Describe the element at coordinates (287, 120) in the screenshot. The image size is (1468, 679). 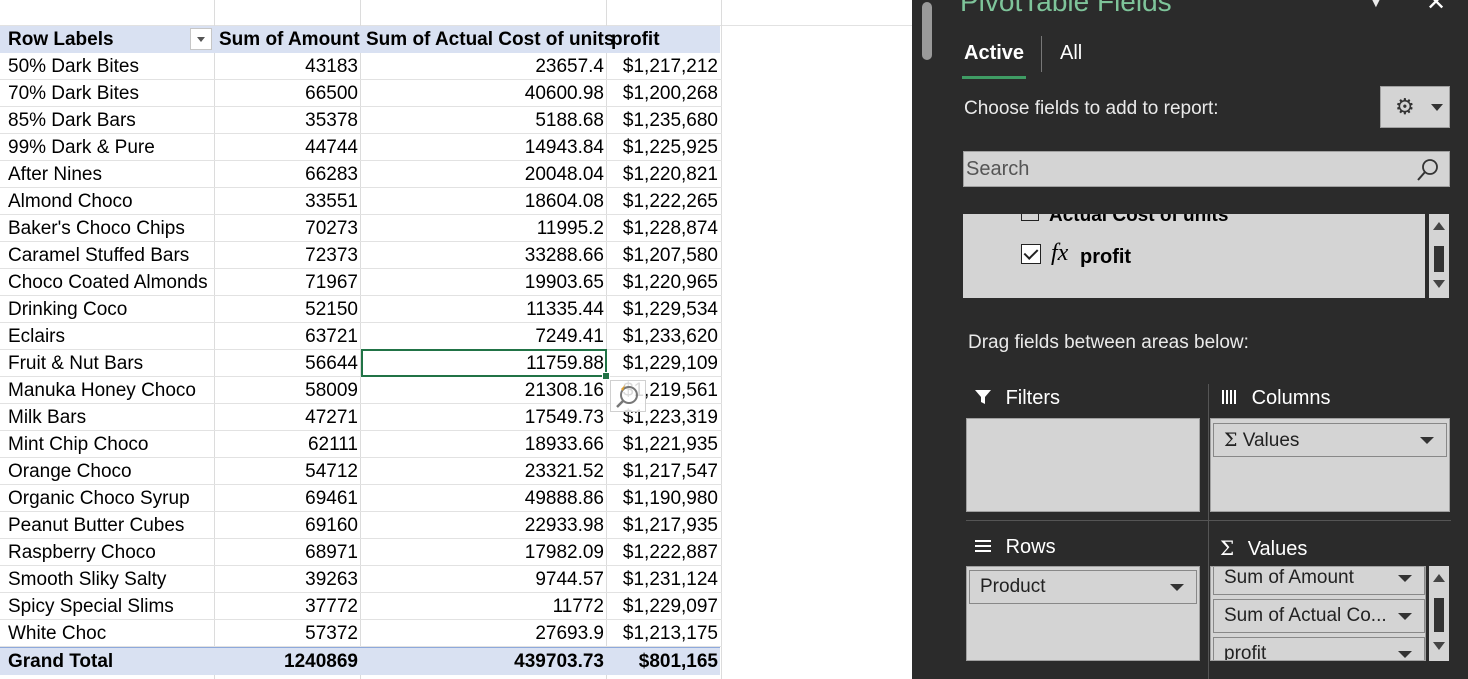
I see `amount-cell: 35378` at that location.